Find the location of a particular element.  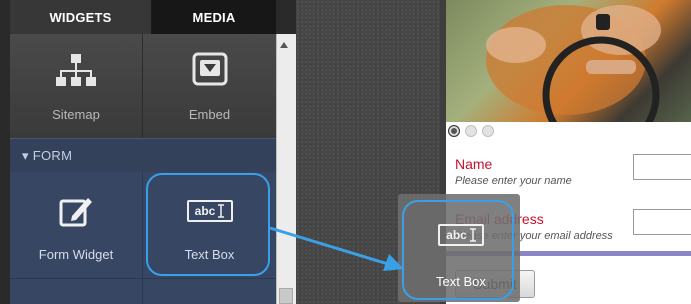

slider-dots is located at coordinates (471, 132).